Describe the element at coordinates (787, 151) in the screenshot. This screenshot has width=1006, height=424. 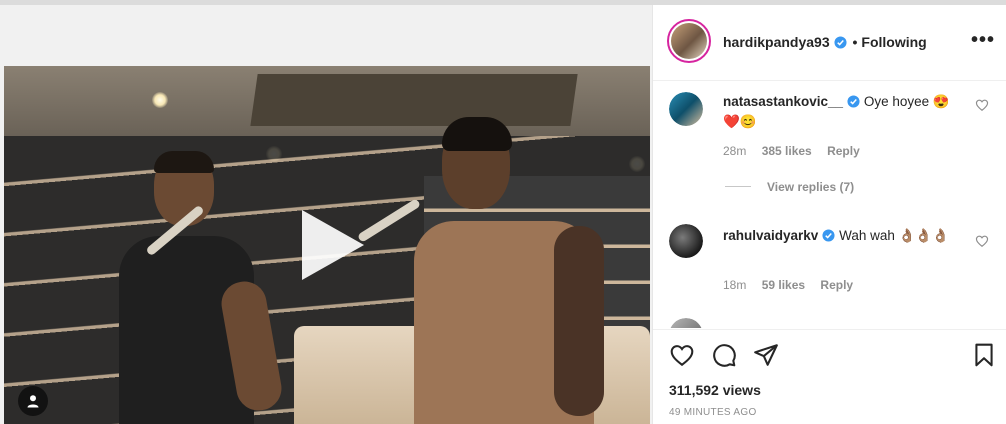
I see `comment-likes: 385 likes` at that location.